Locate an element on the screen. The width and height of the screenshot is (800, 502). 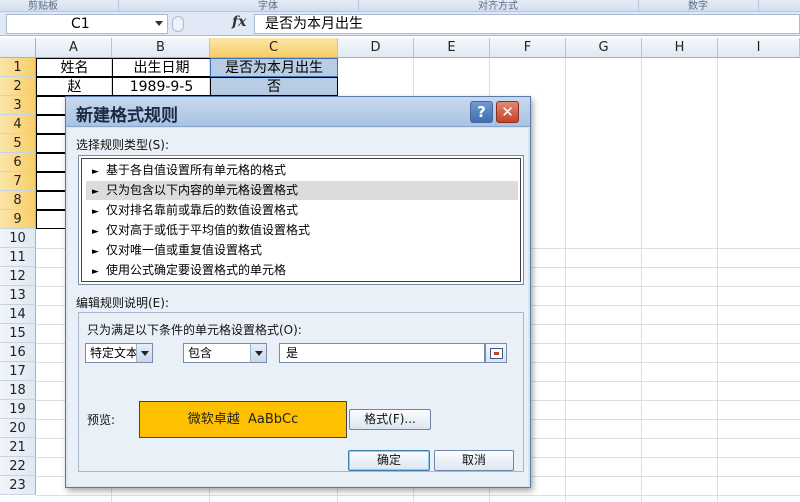
row-header-9: 9 is located at coordinates (18, 219).